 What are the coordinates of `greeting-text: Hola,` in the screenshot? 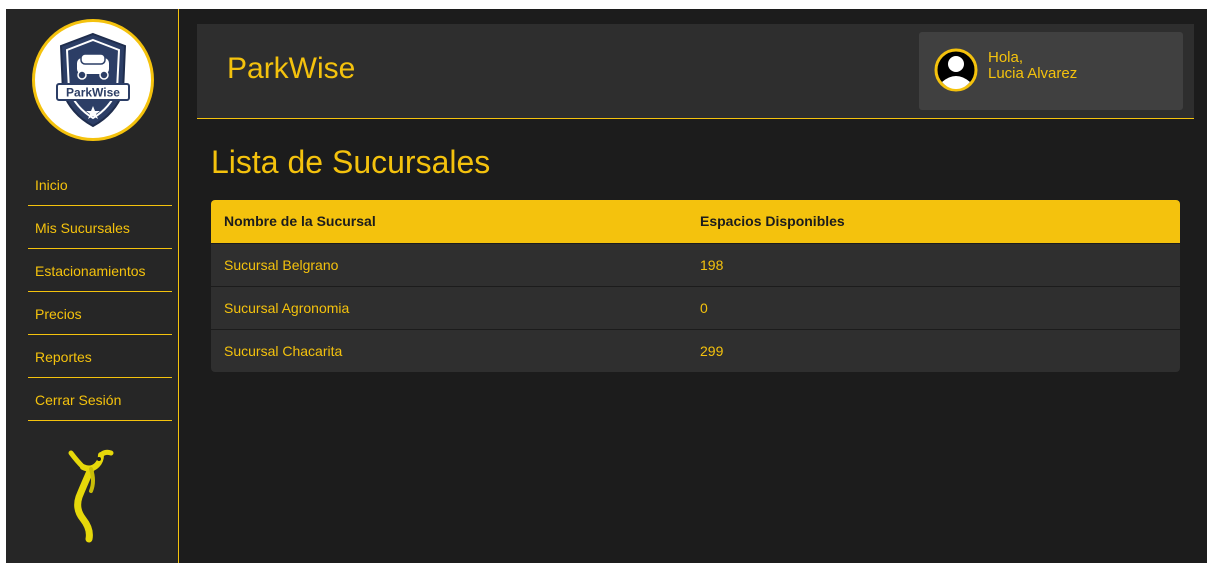 It's located at (1006, 57).